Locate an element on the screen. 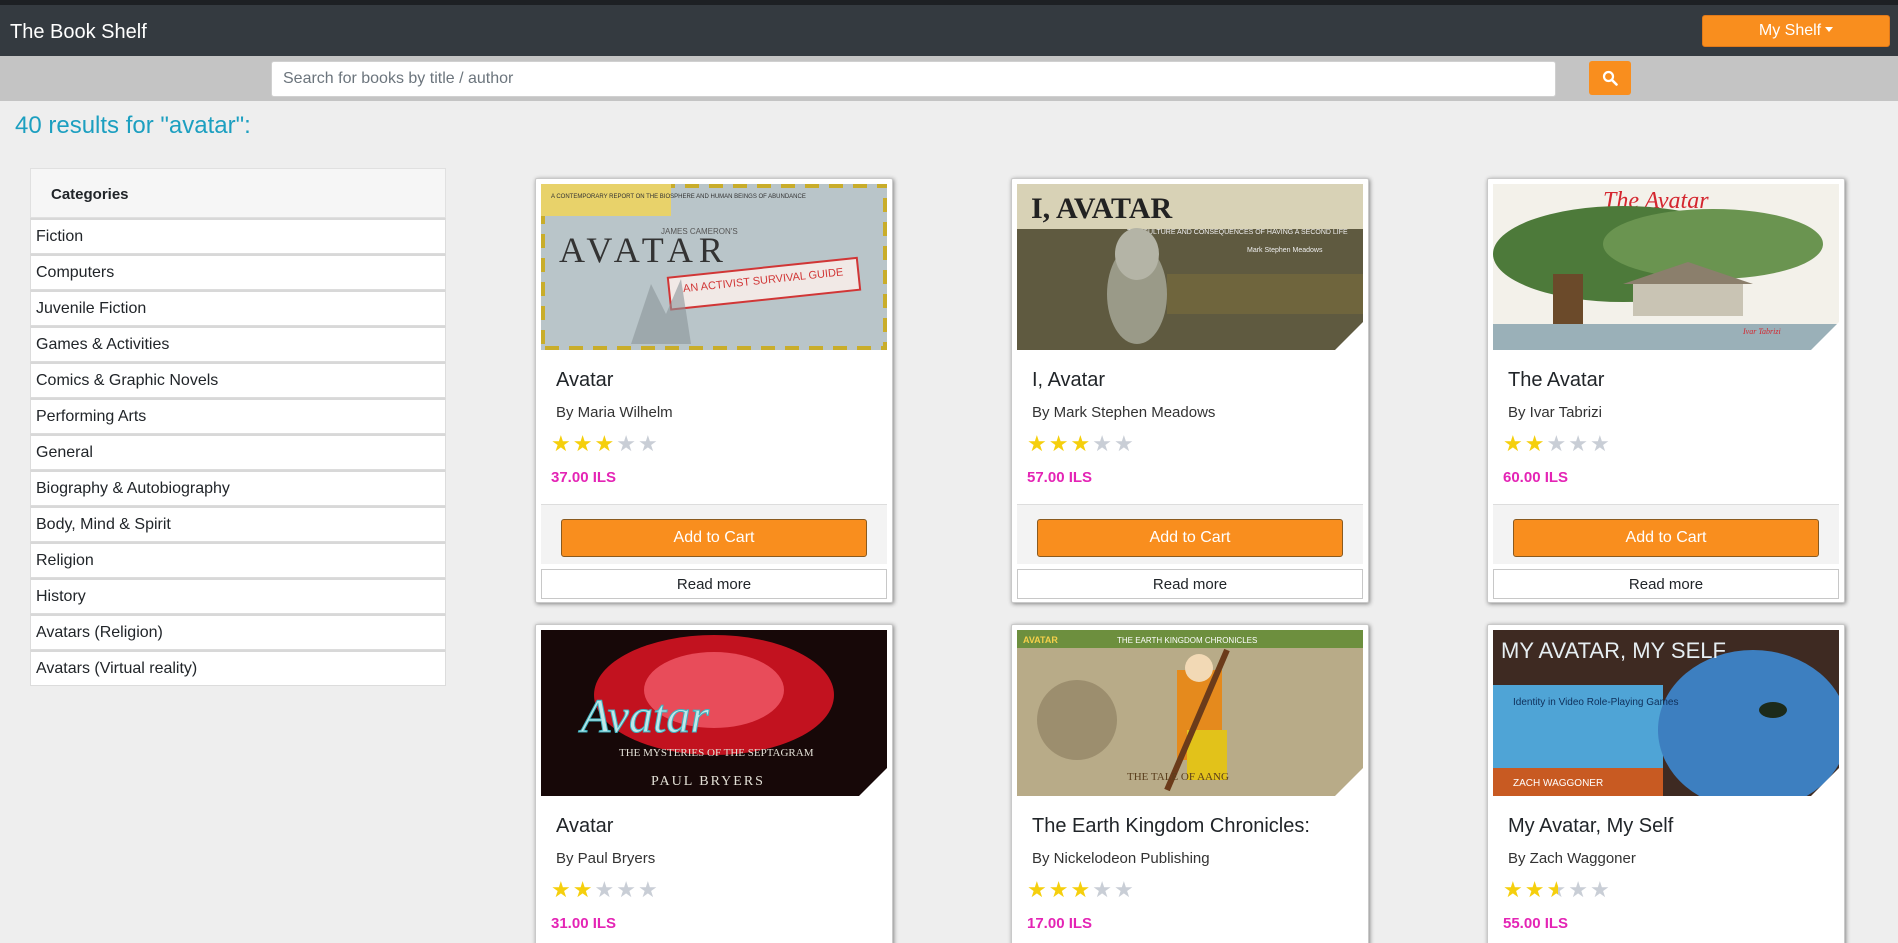 The width and height of the screenshot is (1898, 943). category-item: General is located at coordinates (238, 452).